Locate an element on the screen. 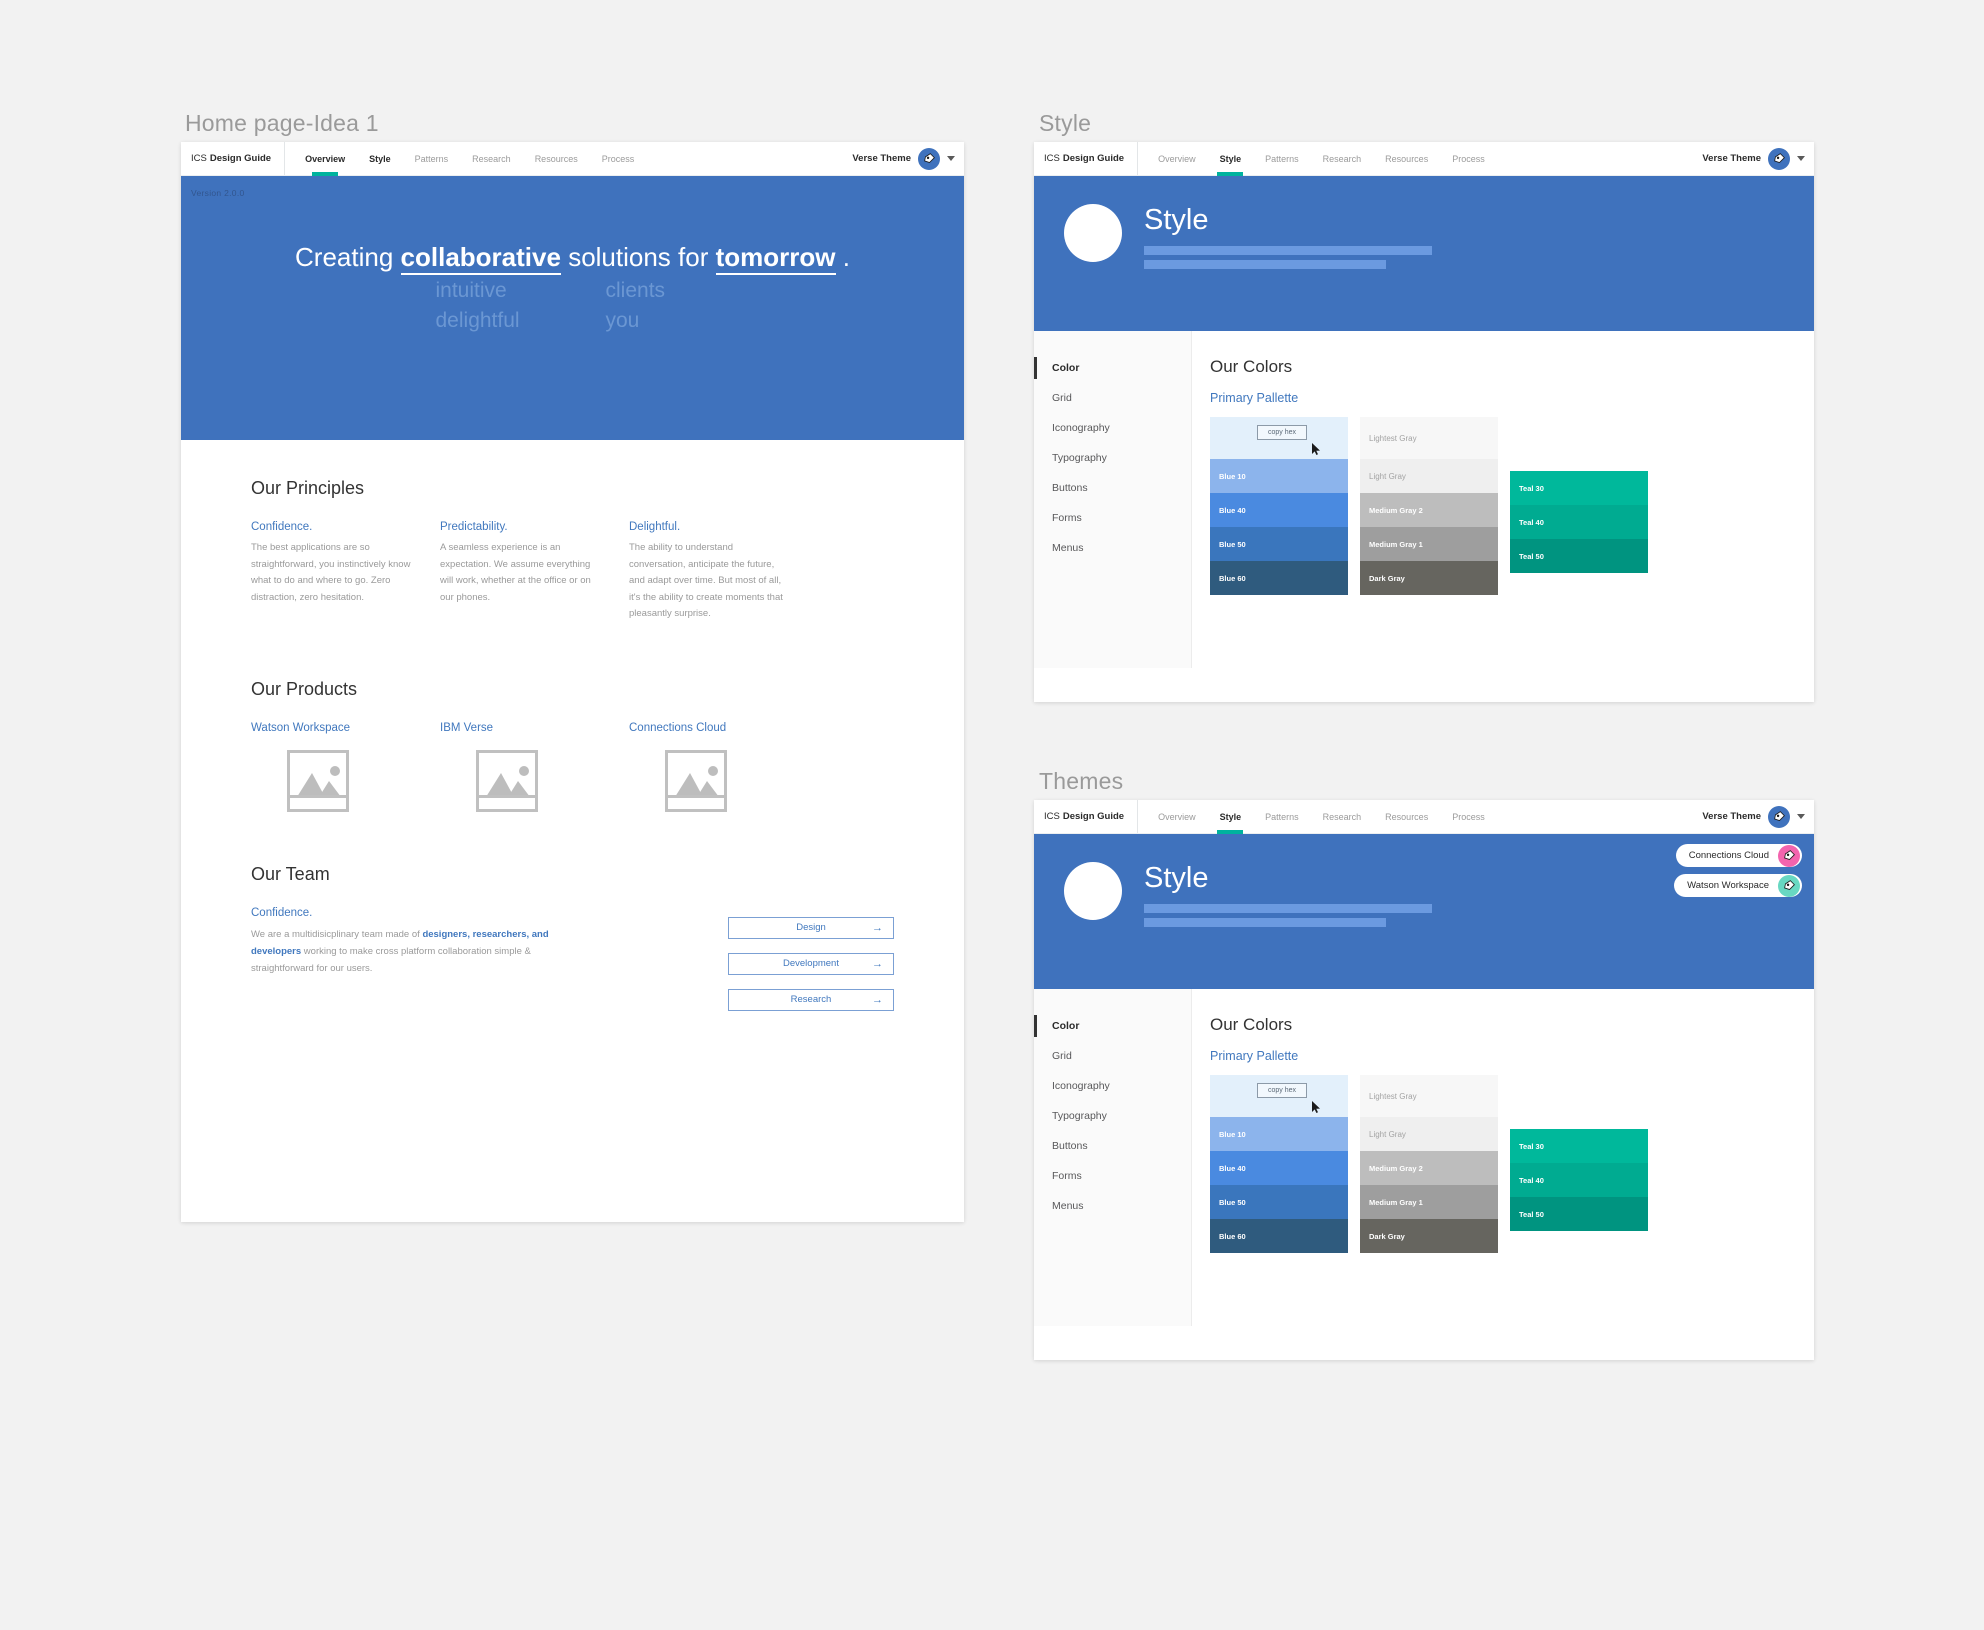  development-button: Development → is located at coordinates (811, 963).